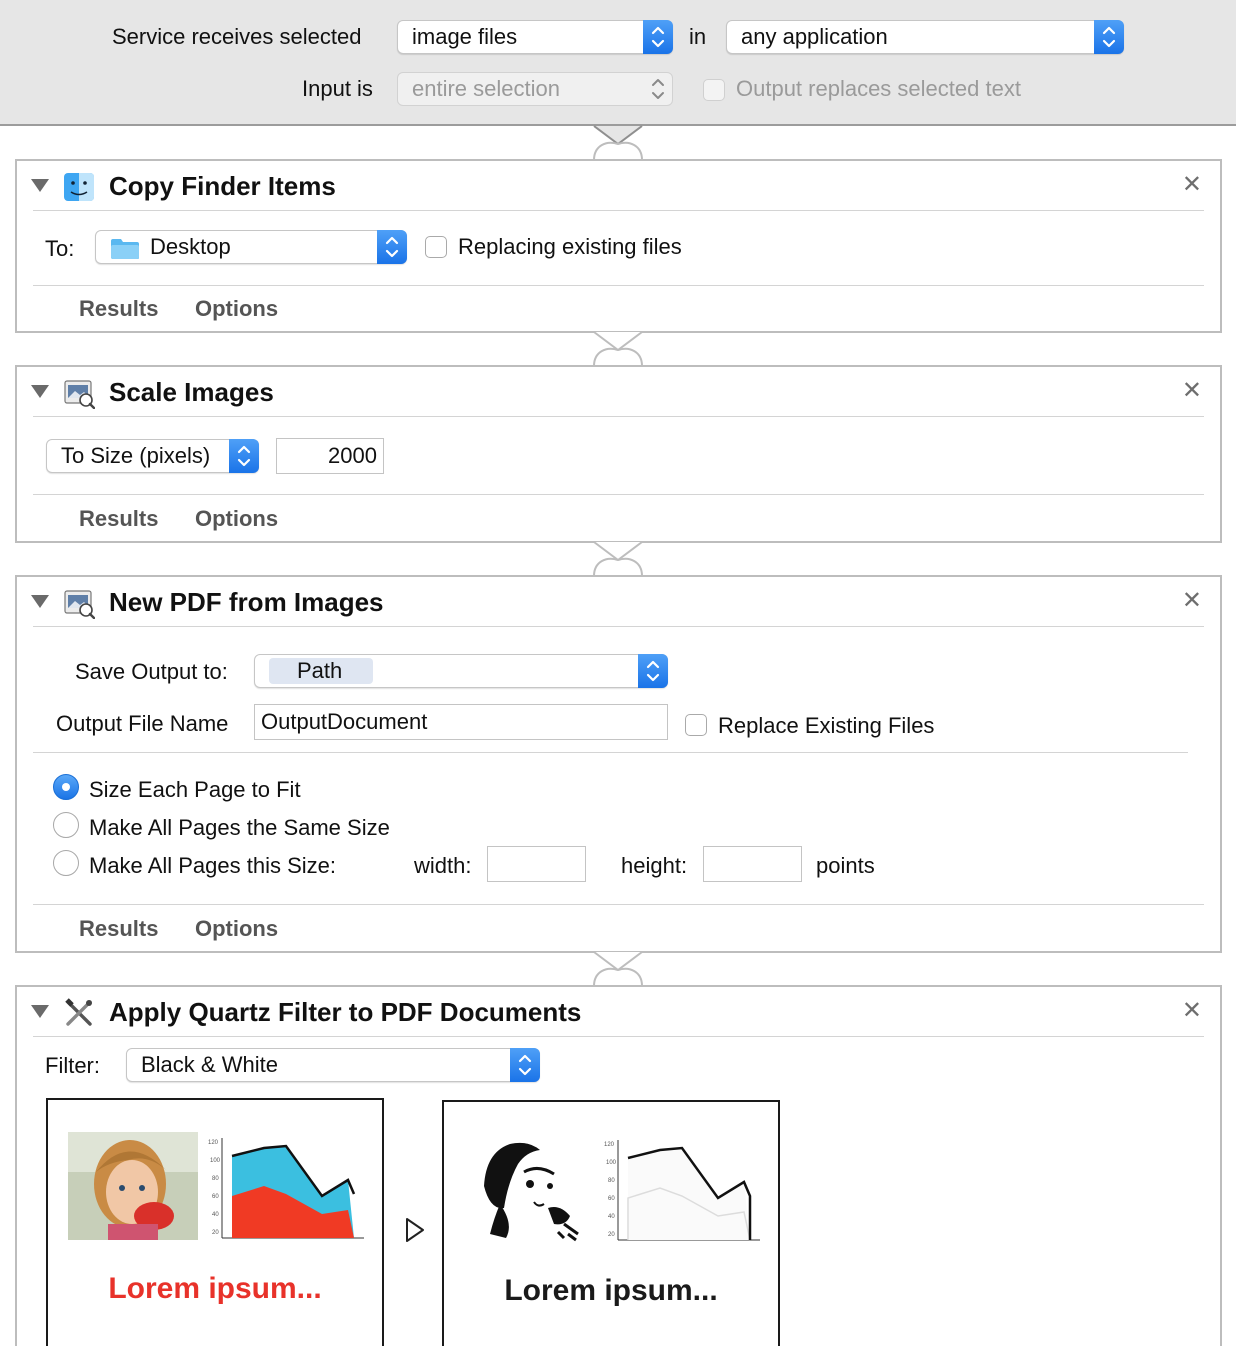  I want to click on replacing-existing-checkbox, so click(436, 247).